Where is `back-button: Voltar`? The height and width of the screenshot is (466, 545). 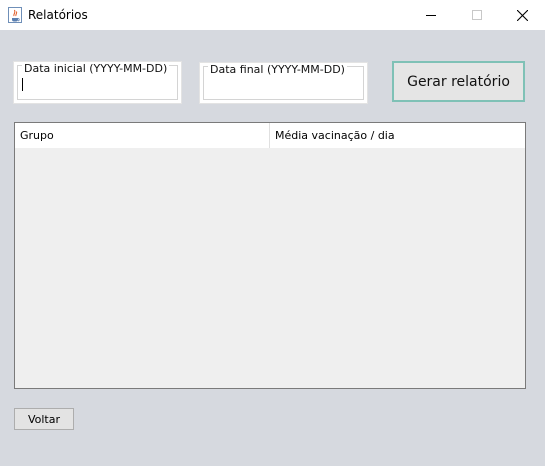 back-button: Voltar is located at coordinates (44, 419).